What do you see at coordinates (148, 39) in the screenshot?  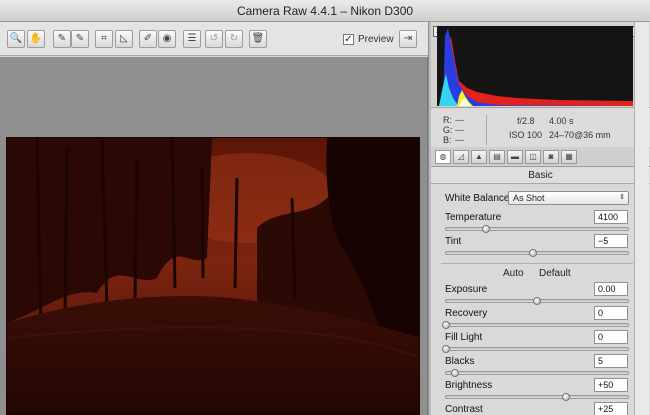 I see `retouch-icon: ✐` at bounding box center [148, 39].